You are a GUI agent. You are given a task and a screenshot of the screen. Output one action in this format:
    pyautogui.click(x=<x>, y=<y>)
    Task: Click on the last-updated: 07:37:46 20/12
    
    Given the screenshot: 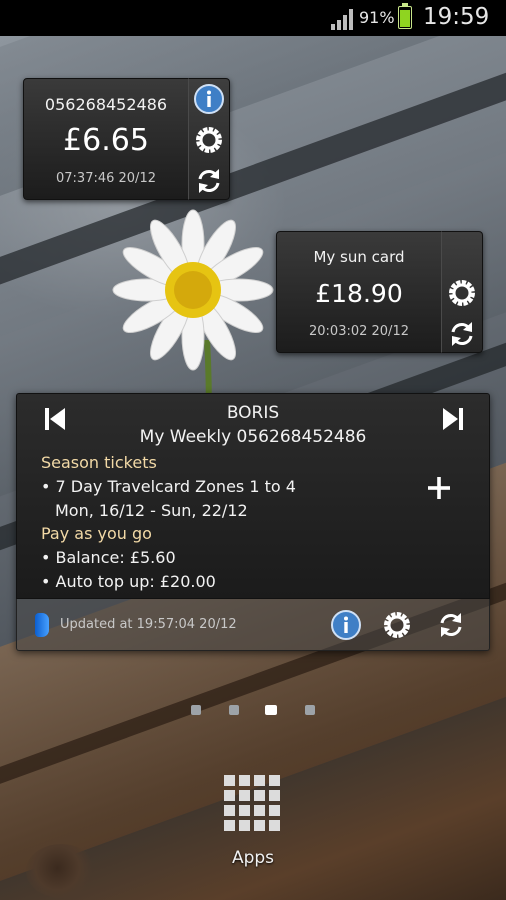 What is the action you would take?
    pyautogui.click(x=106, y=178)
    